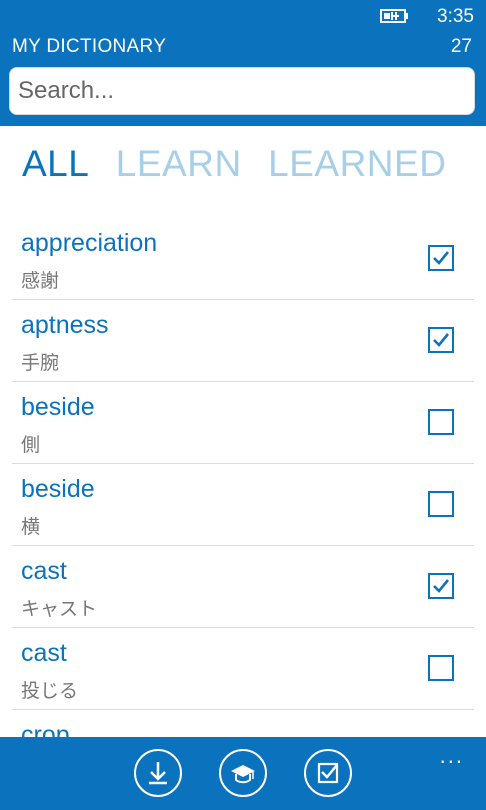 The image size is (486, 810). What do you see at coordinates (243, 259) in the screenshot?
I see `list-item: appreciation 感謝` at bounding box center [243, 259].